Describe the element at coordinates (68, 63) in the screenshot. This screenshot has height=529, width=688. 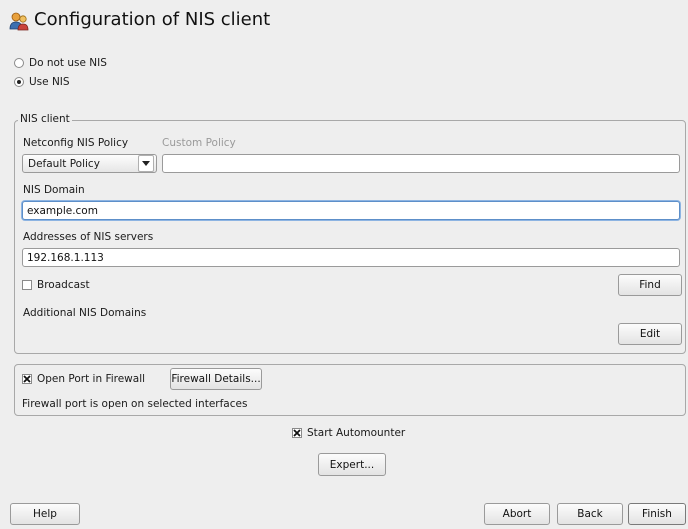
I see `radio-label: Do not use NIS` at that location.